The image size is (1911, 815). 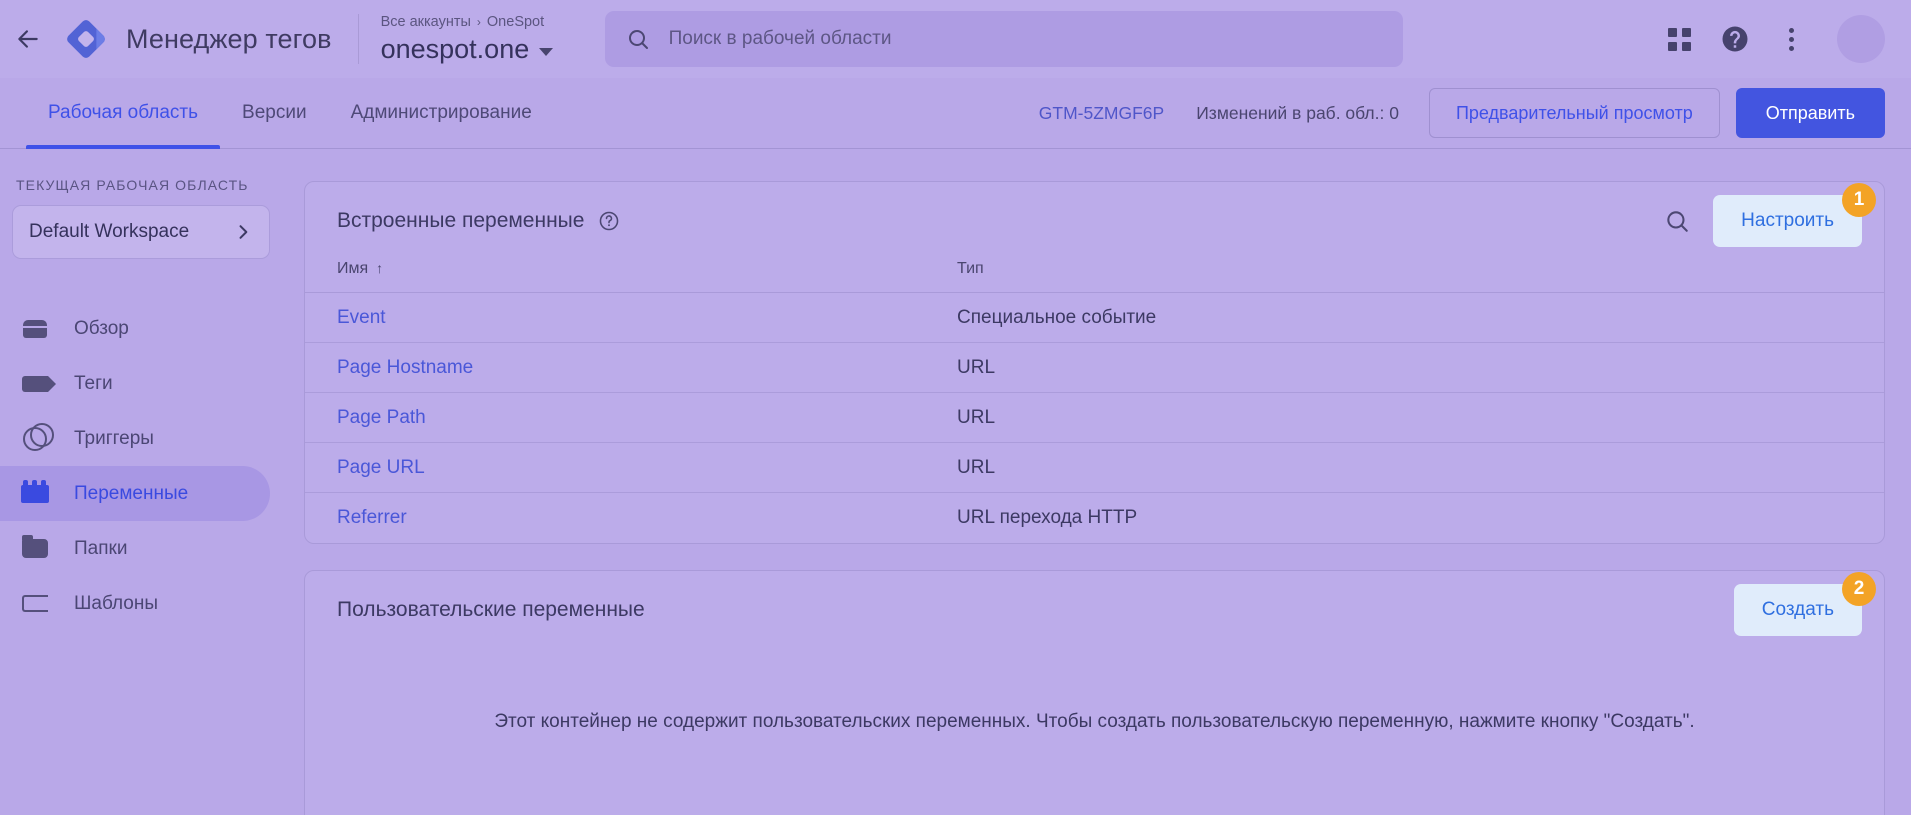 I want to click on container-name-row: onespot.one, so click(x=471, y=49).